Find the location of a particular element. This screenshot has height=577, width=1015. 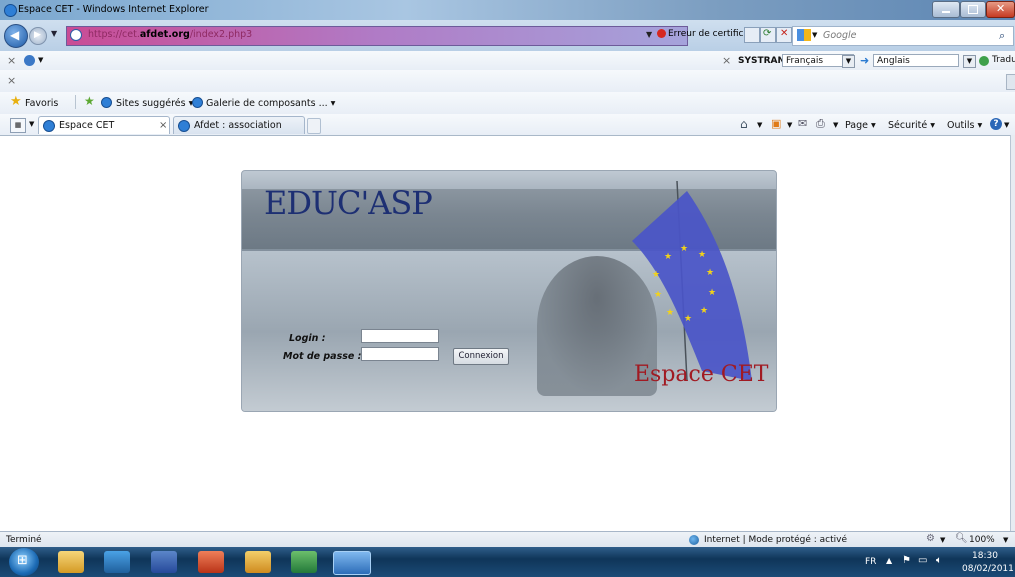

tab-ie-icon is located at coordinates (49, 126).